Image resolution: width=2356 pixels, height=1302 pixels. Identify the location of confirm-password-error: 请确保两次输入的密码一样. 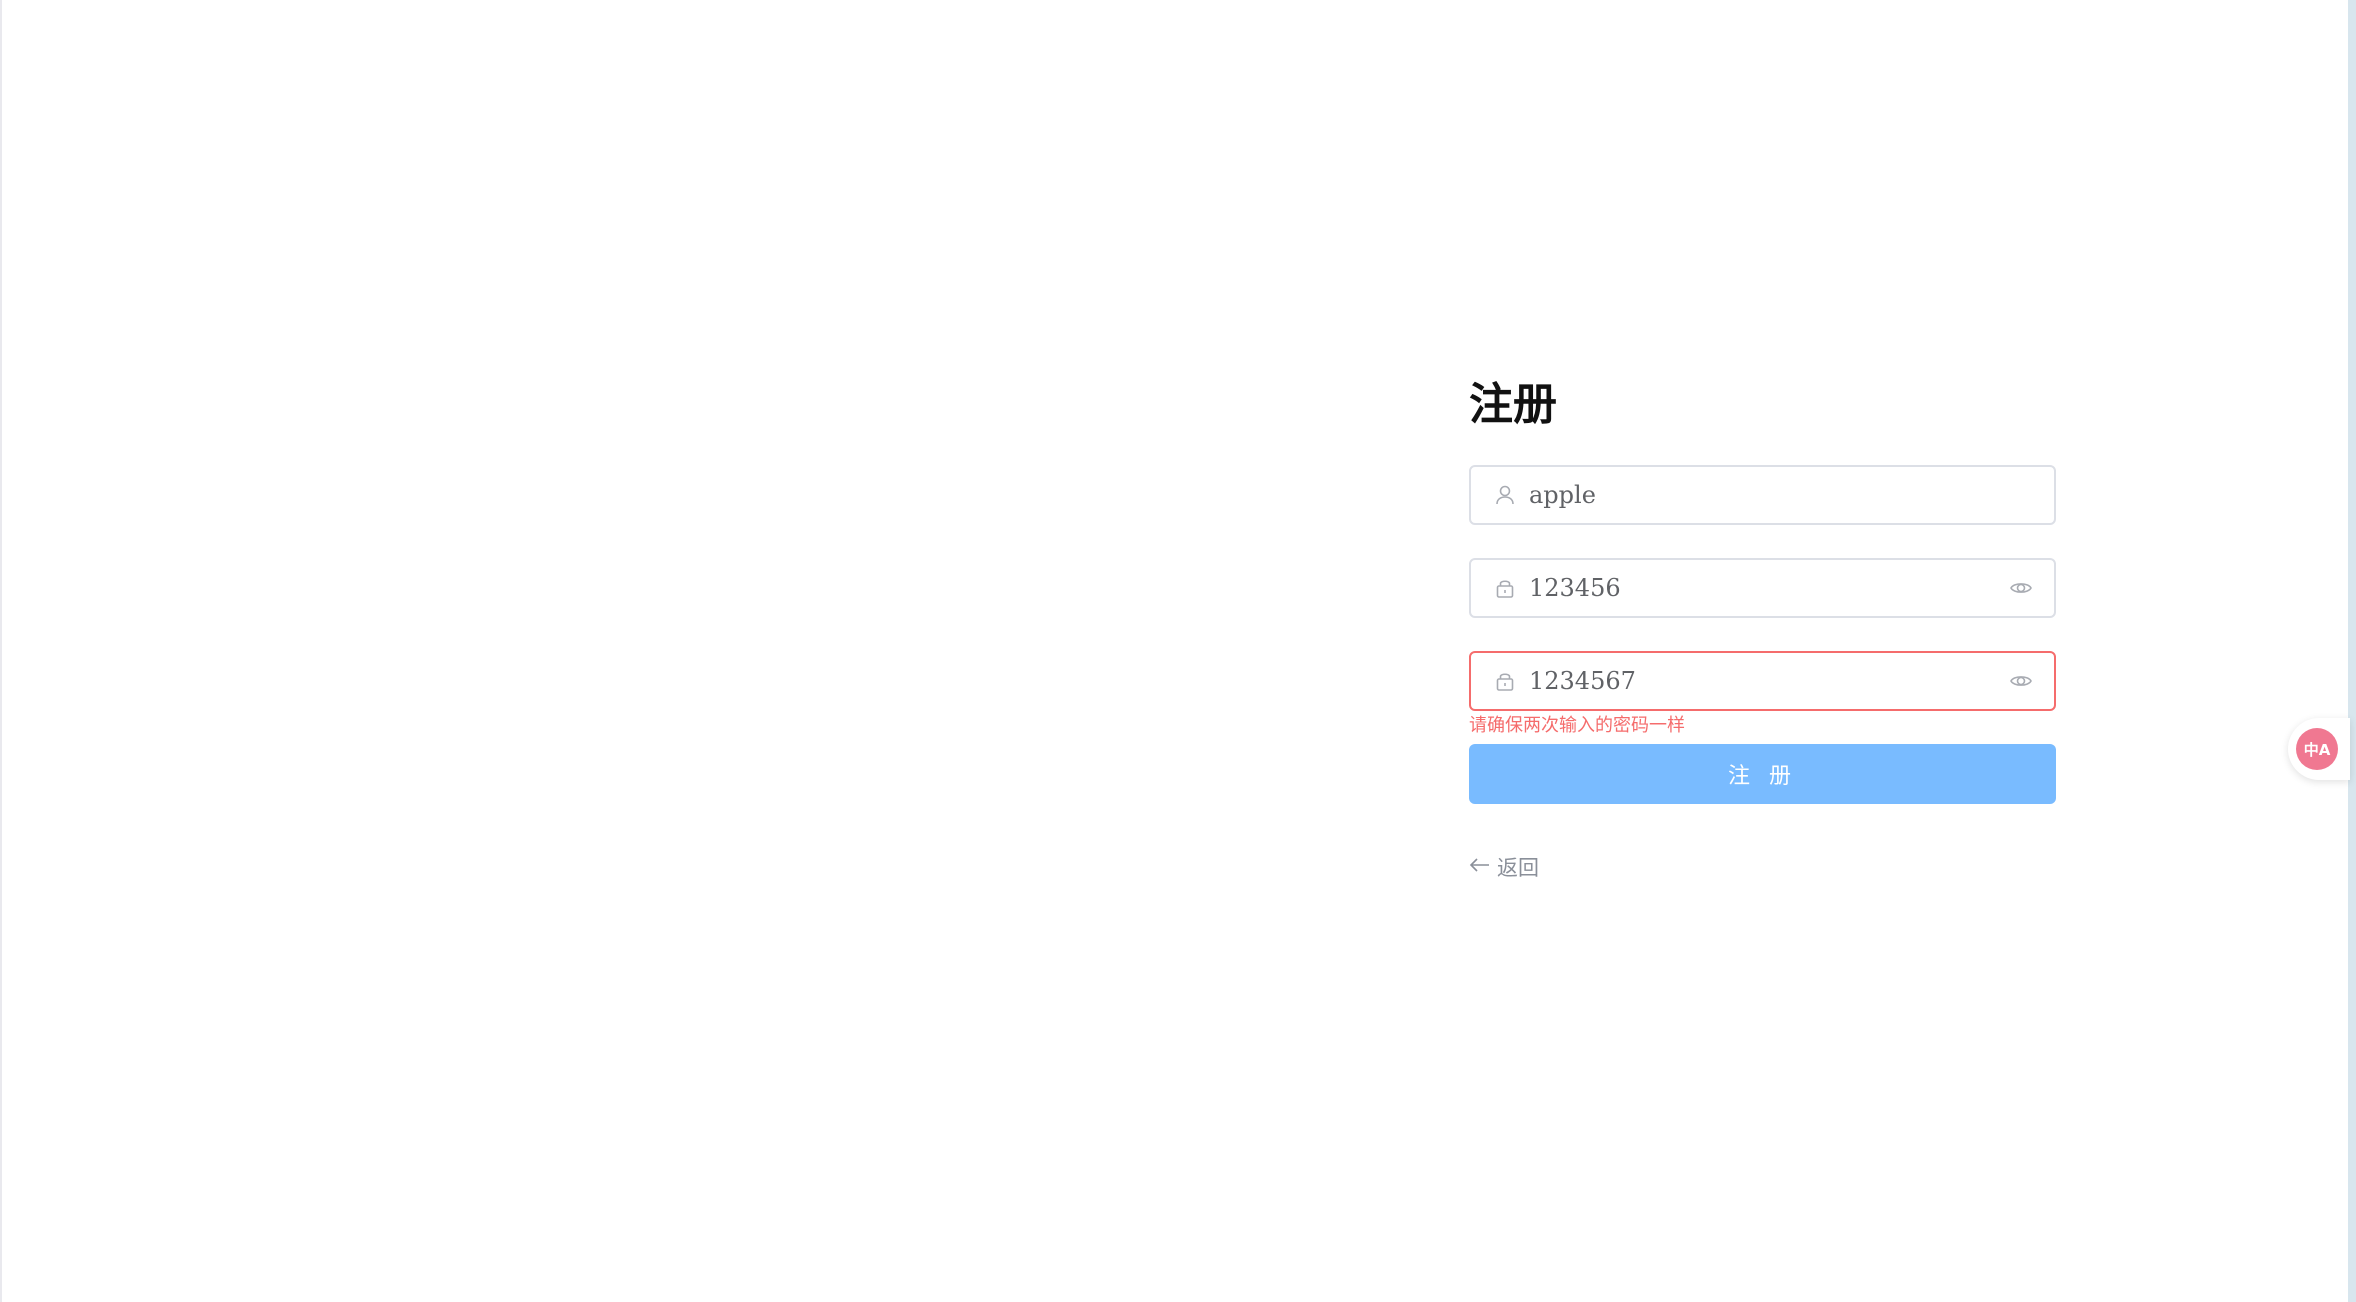
(1577, 725).